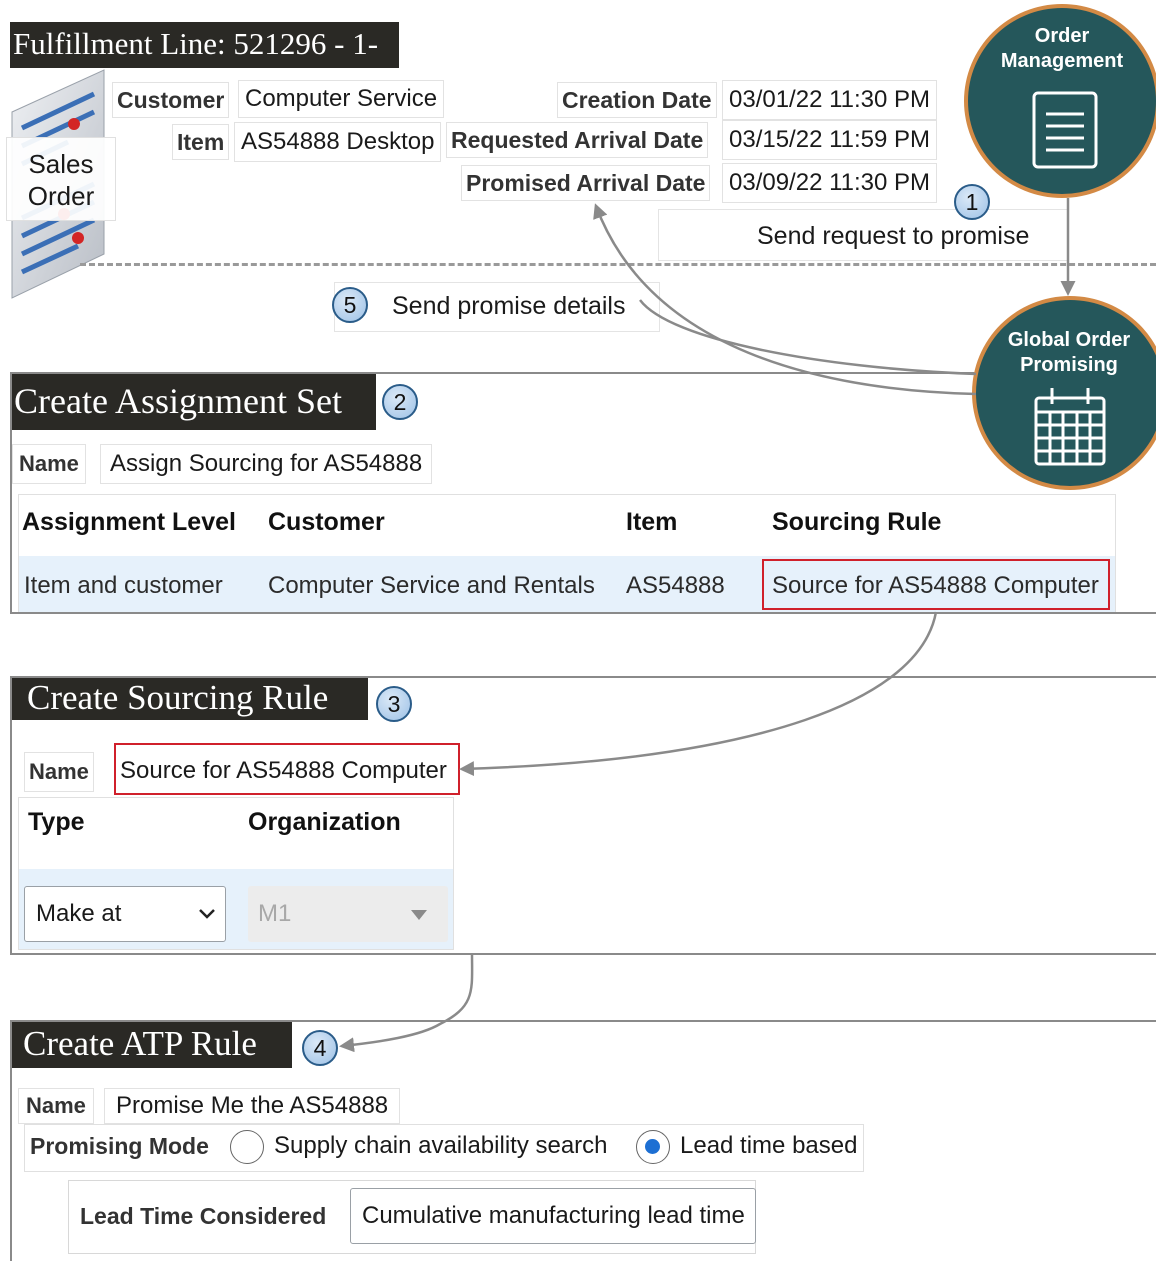 The width and height of the screenshot is (1156, 1261). I want to click on arrow-promise-details-inner, so click(808, 337).